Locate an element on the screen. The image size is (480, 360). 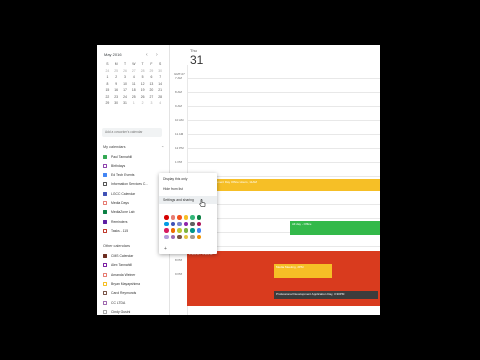
mini-calendar-day: 25 is located at coordinates (133, 97).